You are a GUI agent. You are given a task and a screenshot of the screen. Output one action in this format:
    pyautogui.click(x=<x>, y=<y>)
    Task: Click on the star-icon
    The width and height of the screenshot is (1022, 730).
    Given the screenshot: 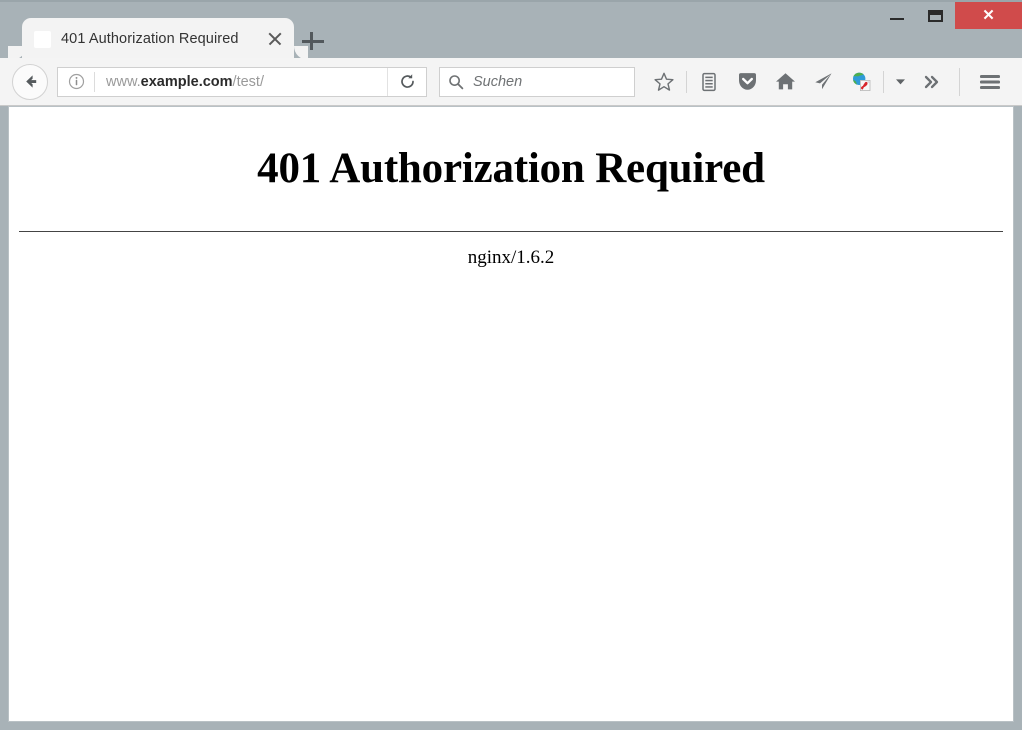 What is the action you would take?
    pyautogui.click(x=664, y=82)
    